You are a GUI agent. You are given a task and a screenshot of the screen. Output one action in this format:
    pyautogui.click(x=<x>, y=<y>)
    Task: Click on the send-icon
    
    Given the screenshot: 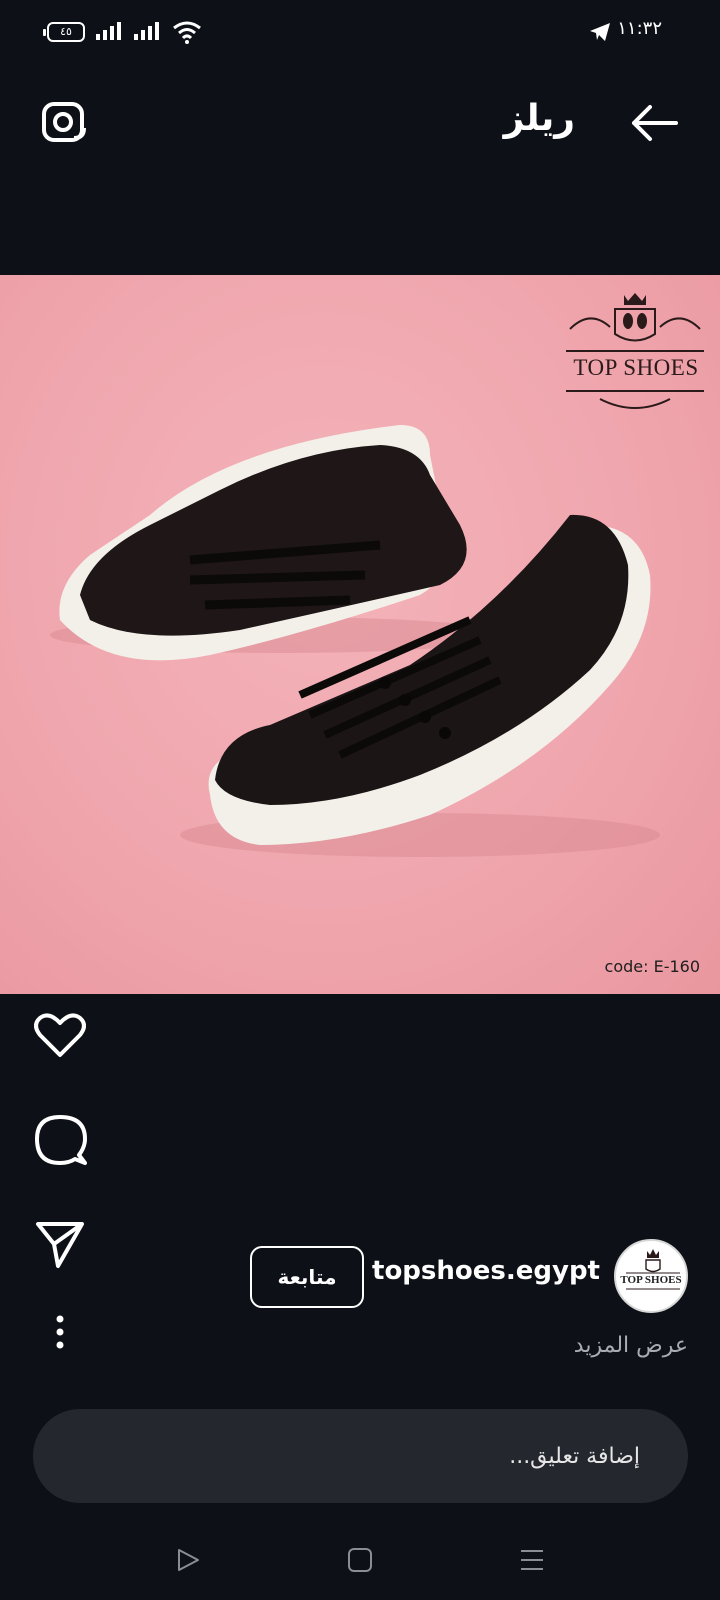 What is the action you would take?
    pyautogui.click(x=60, y=1245)
    